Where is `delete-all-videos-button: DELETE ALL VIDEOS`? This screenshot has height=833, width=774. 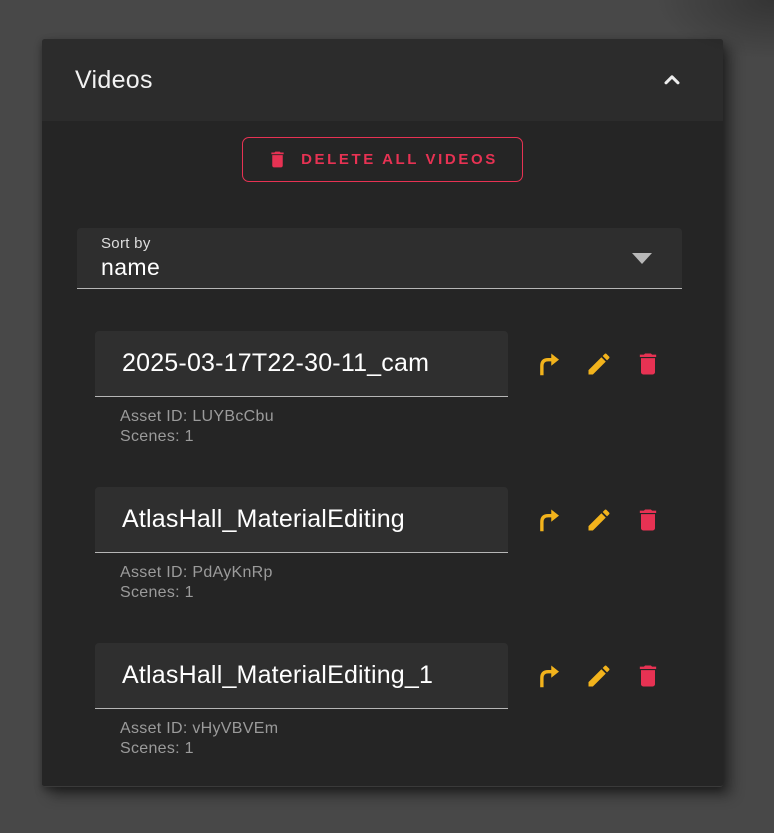 delete-all-videos-button: DELETE ALL VIDEOS is located at coordinates (382, 159).